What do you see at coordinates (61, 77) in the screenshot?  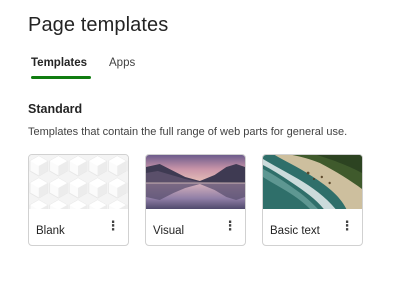 I see `selected-tab-indicator` at bounding box center [61, 77].